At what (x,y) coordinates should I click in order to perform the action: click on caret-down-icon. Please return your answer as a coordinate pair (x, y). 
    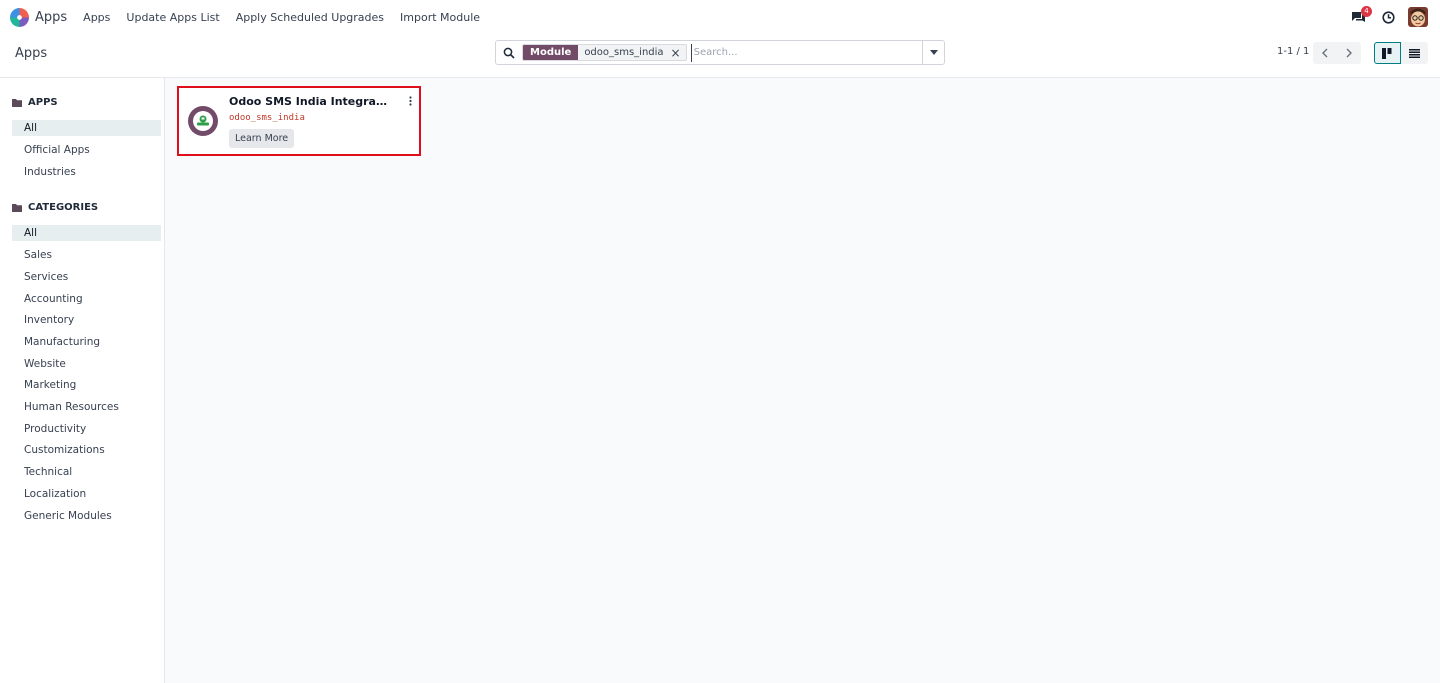
    Looking at the image, I should click on (933, 52).